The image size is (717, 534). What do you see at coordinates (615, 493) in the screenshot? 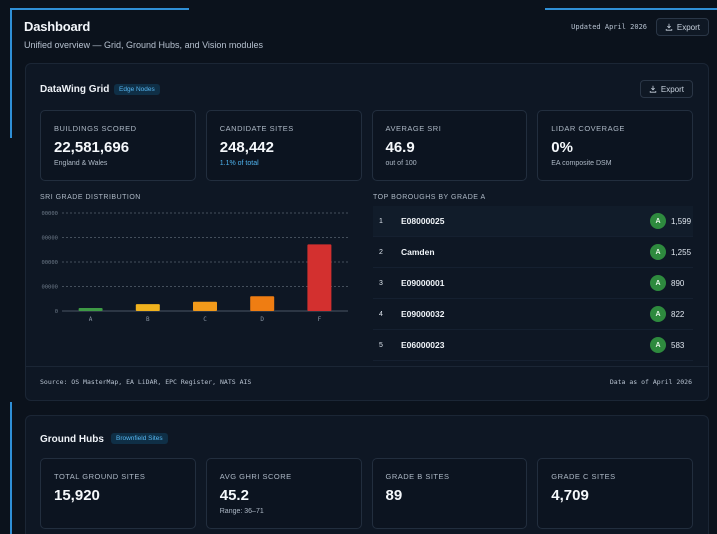
I see `stat-card-grade-c-sites: GRADE C SITES 4,709` at bounding box center [615, 493].